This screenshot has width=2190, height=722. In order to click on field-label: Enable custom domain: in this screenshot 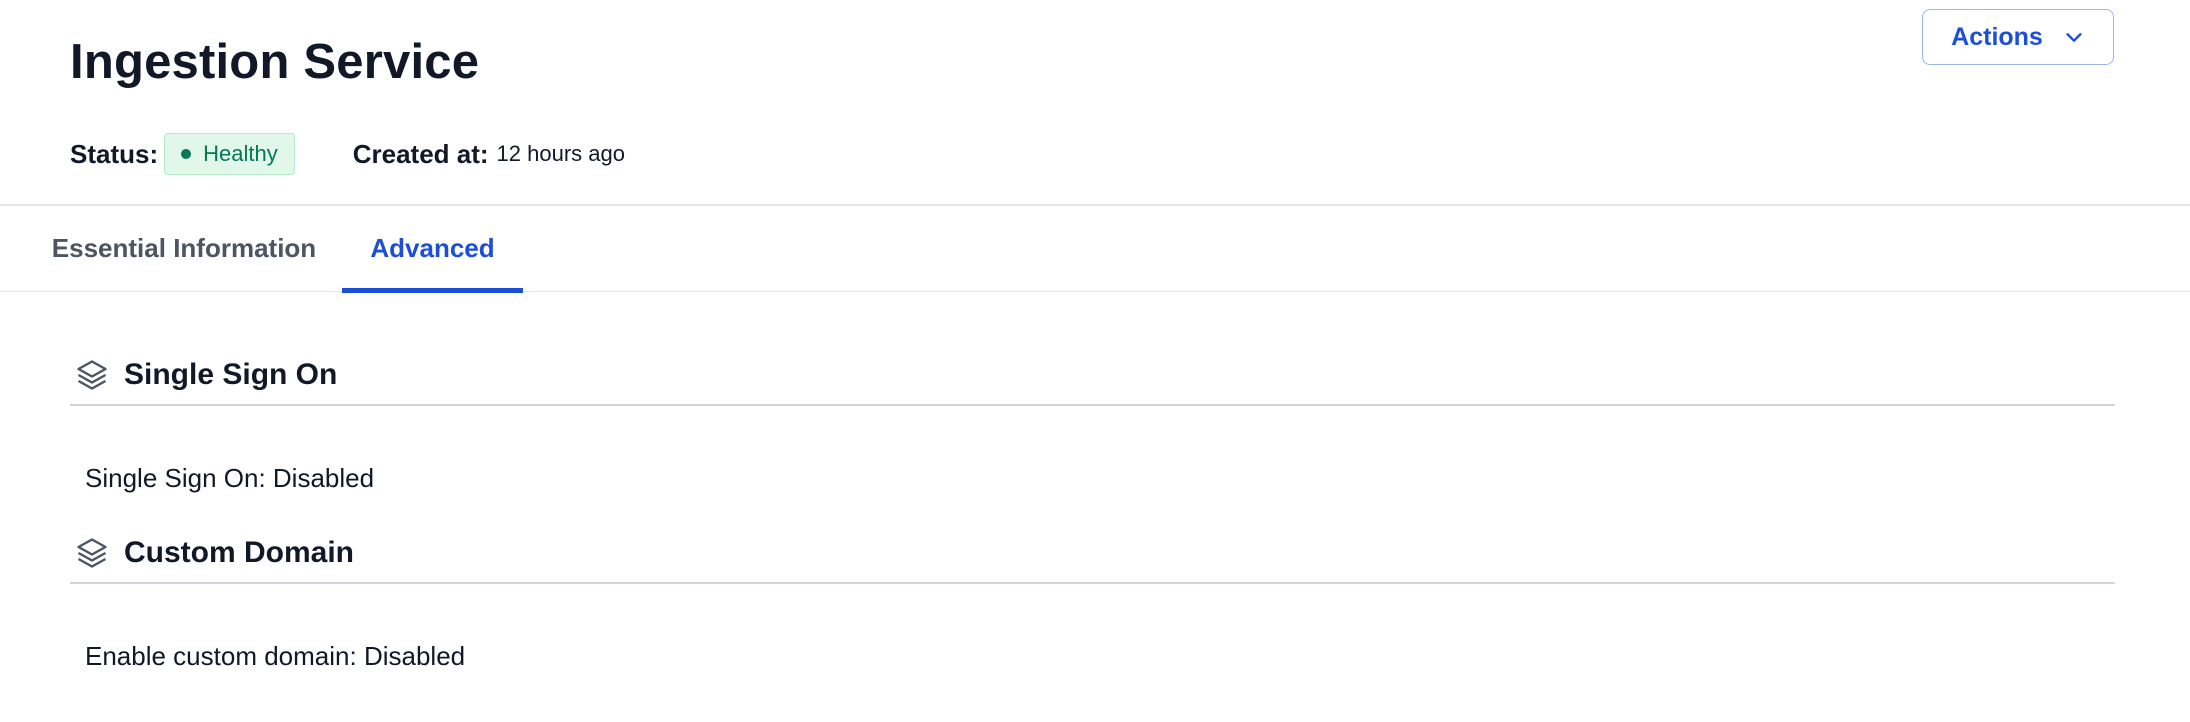, I will do `click(221, 656)`.